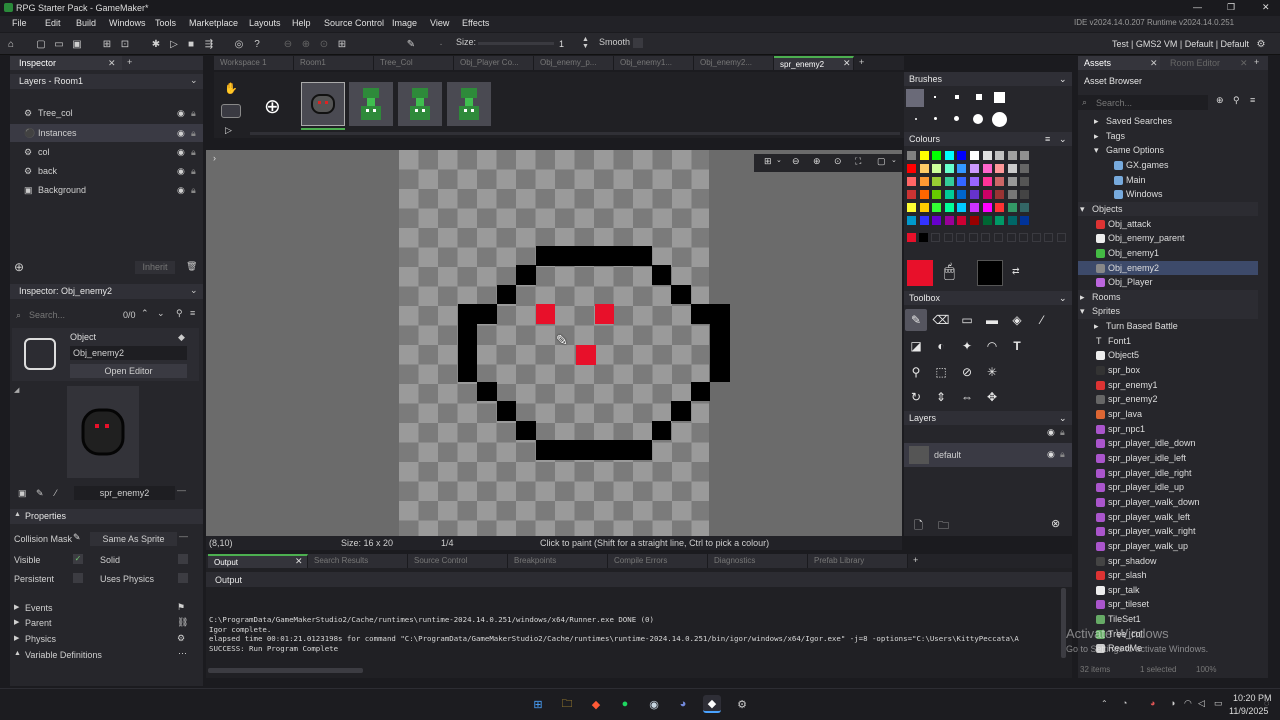  What do you see at coordinates (53, 23) in the screenshot?
I see `menu-edit: Edit` at bounding box center [53, 23].